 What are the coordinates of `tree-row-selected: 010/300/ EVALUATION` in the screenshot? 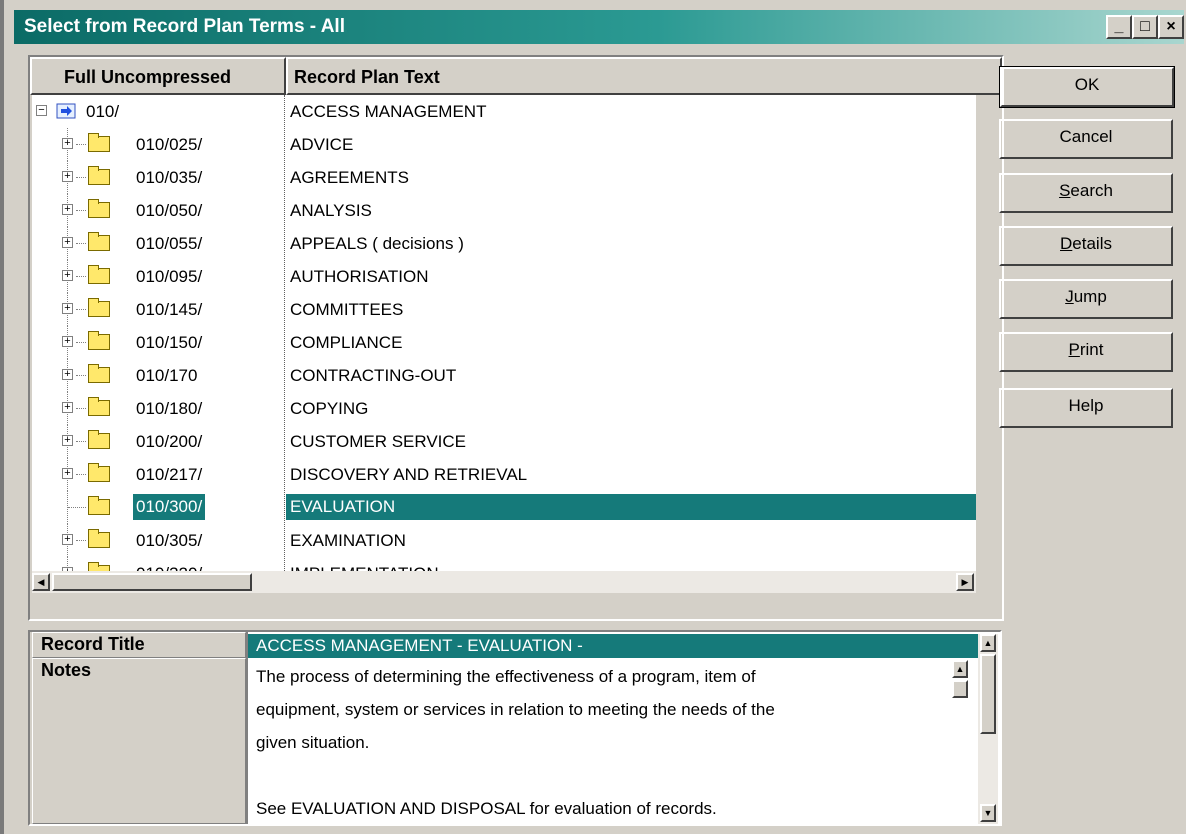 It's located at (504, 507).